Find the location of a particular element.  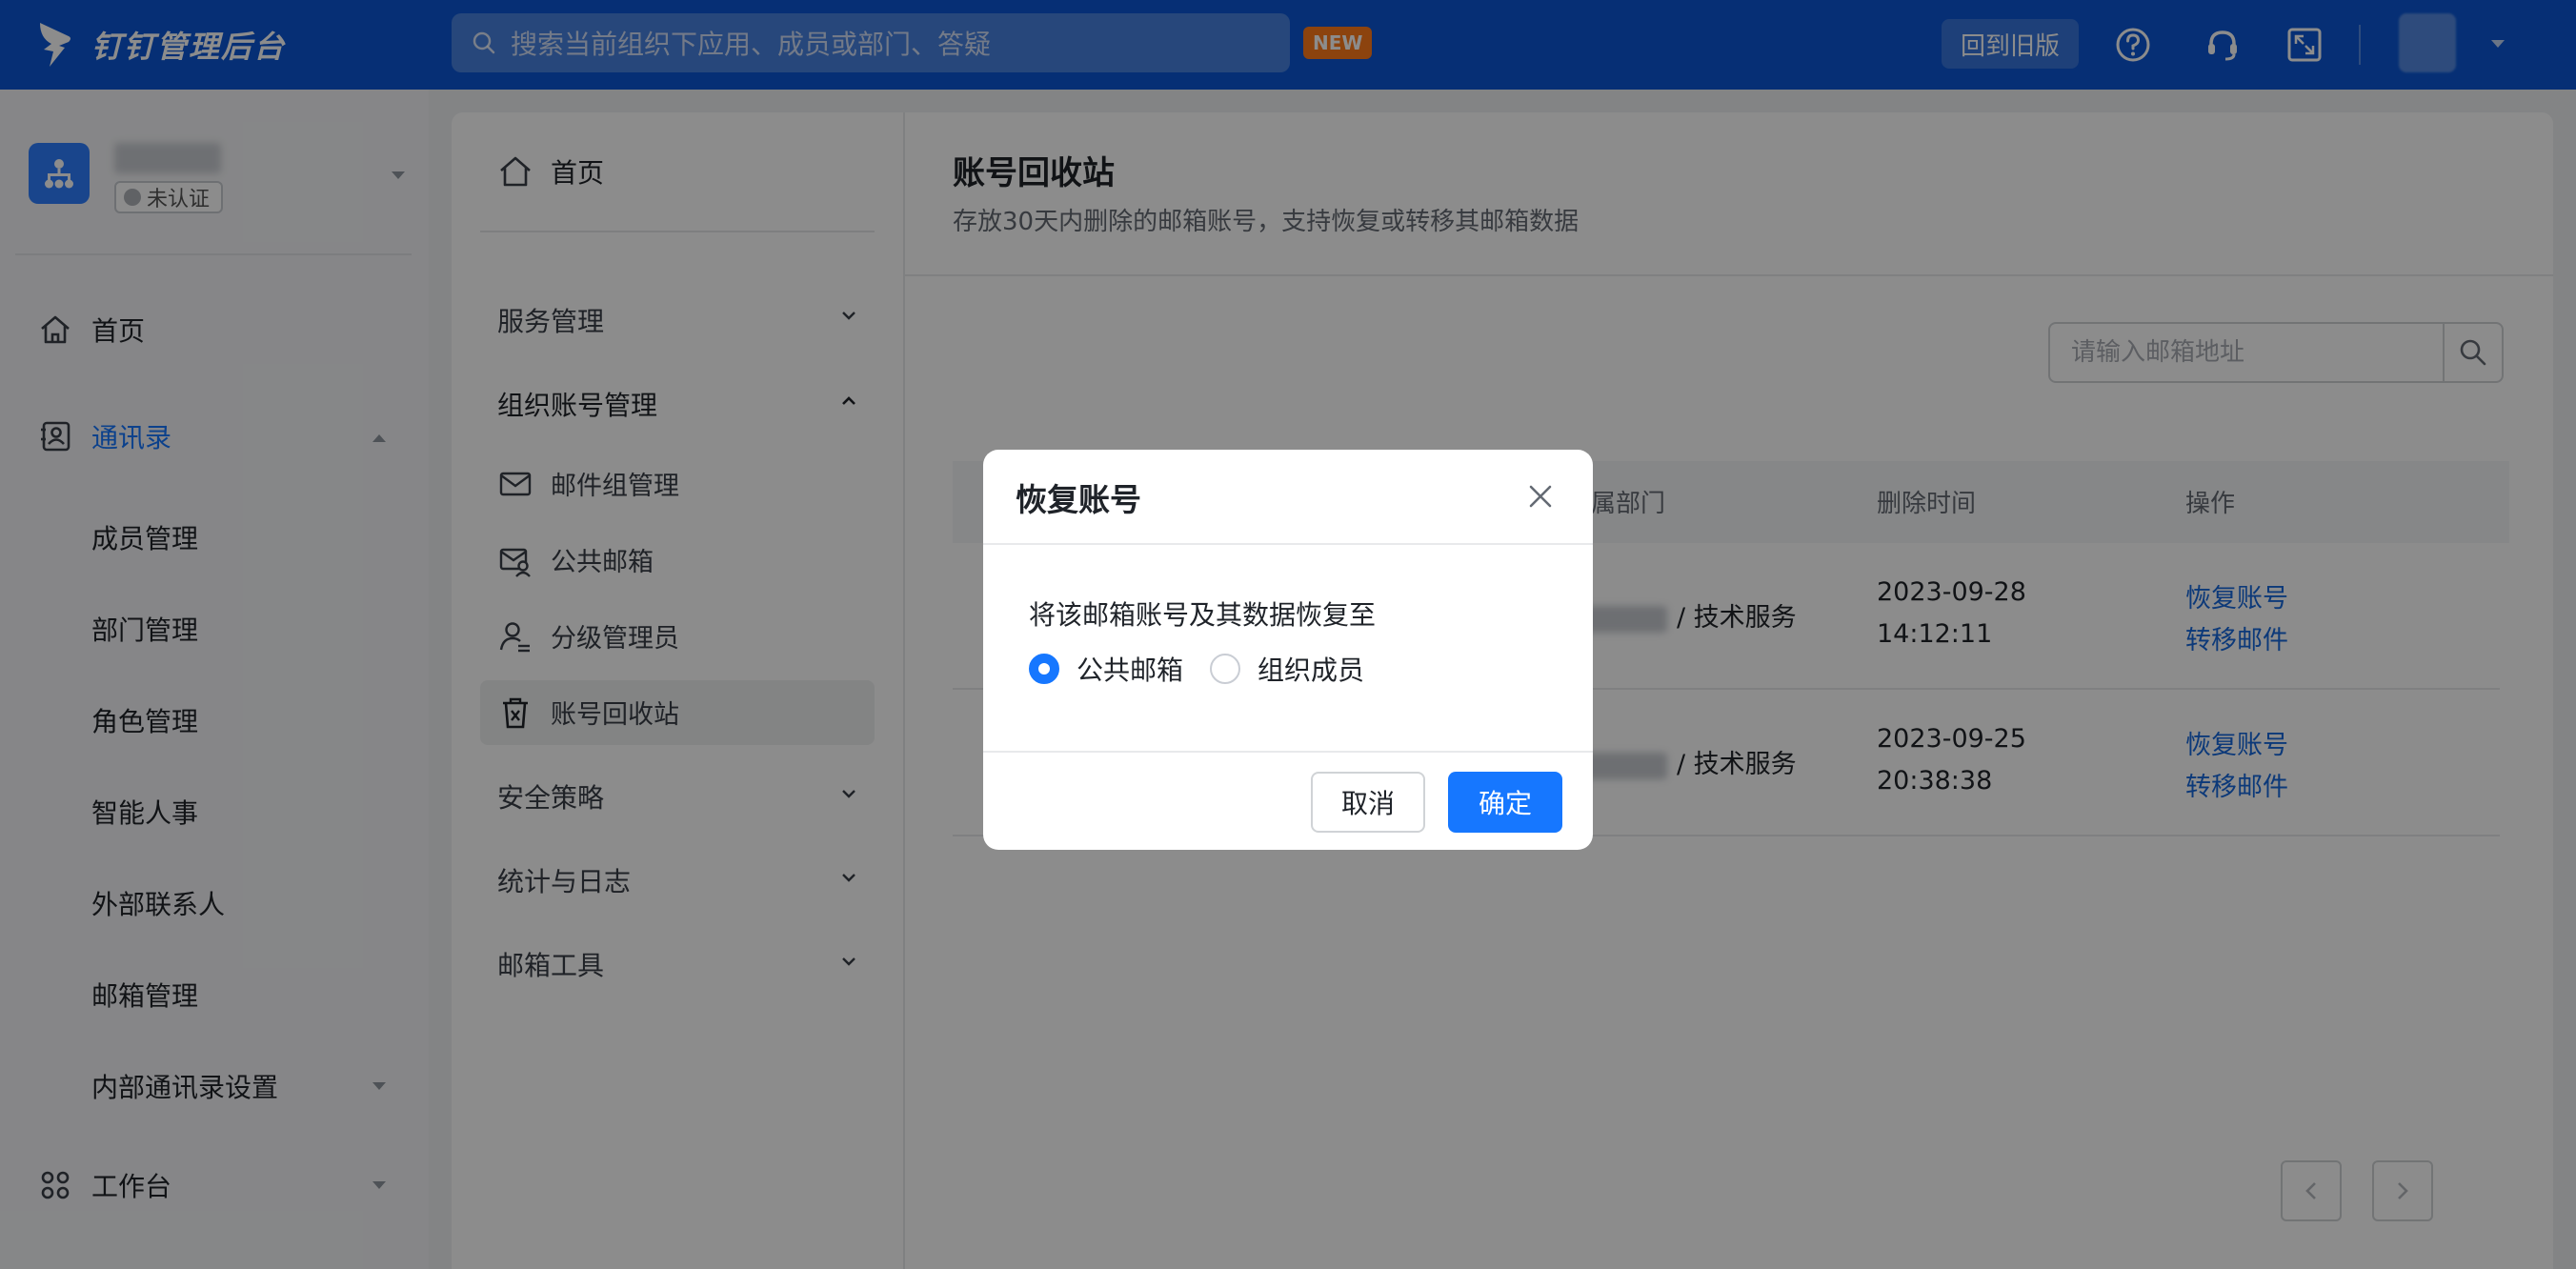

radio-label: 组织成员 is located at coordinates (1311, 670).